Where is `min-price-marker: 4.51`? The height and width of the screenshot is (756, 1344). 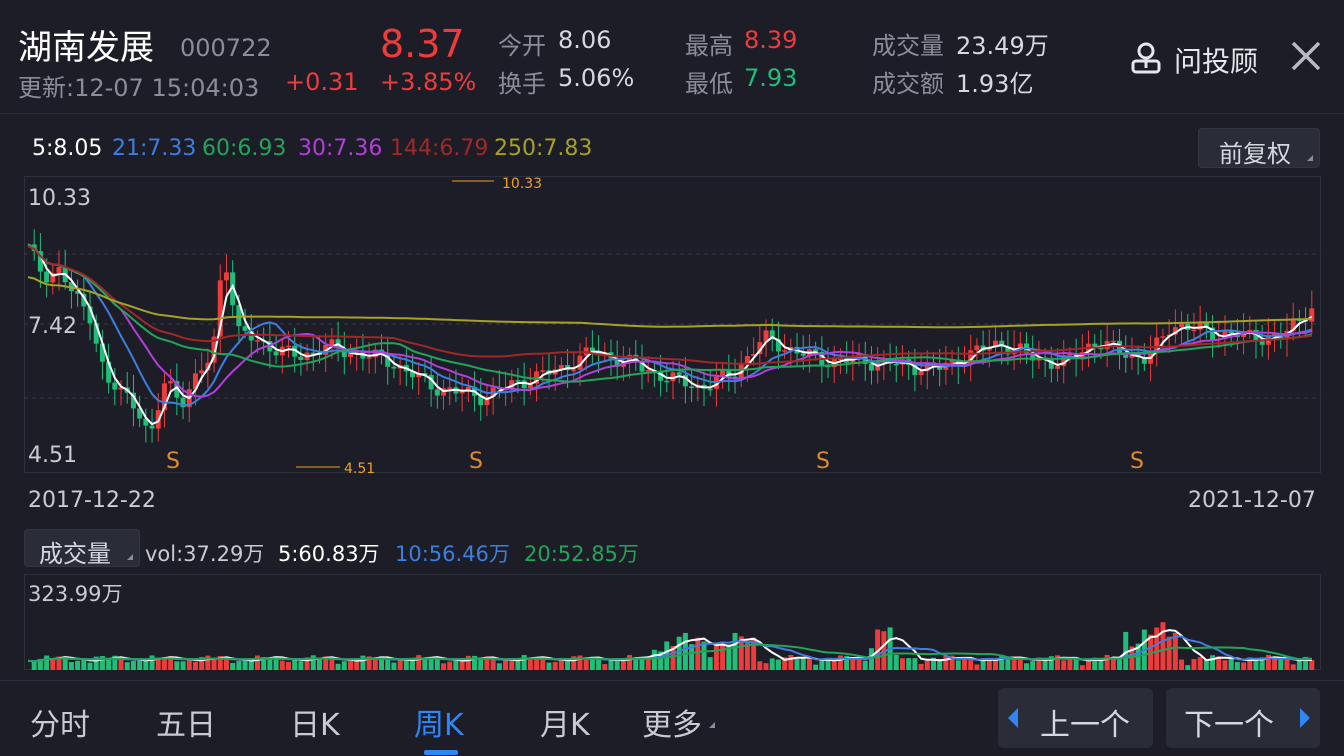 min-price-marker: 4.51 is located at coordinates (360, 469).